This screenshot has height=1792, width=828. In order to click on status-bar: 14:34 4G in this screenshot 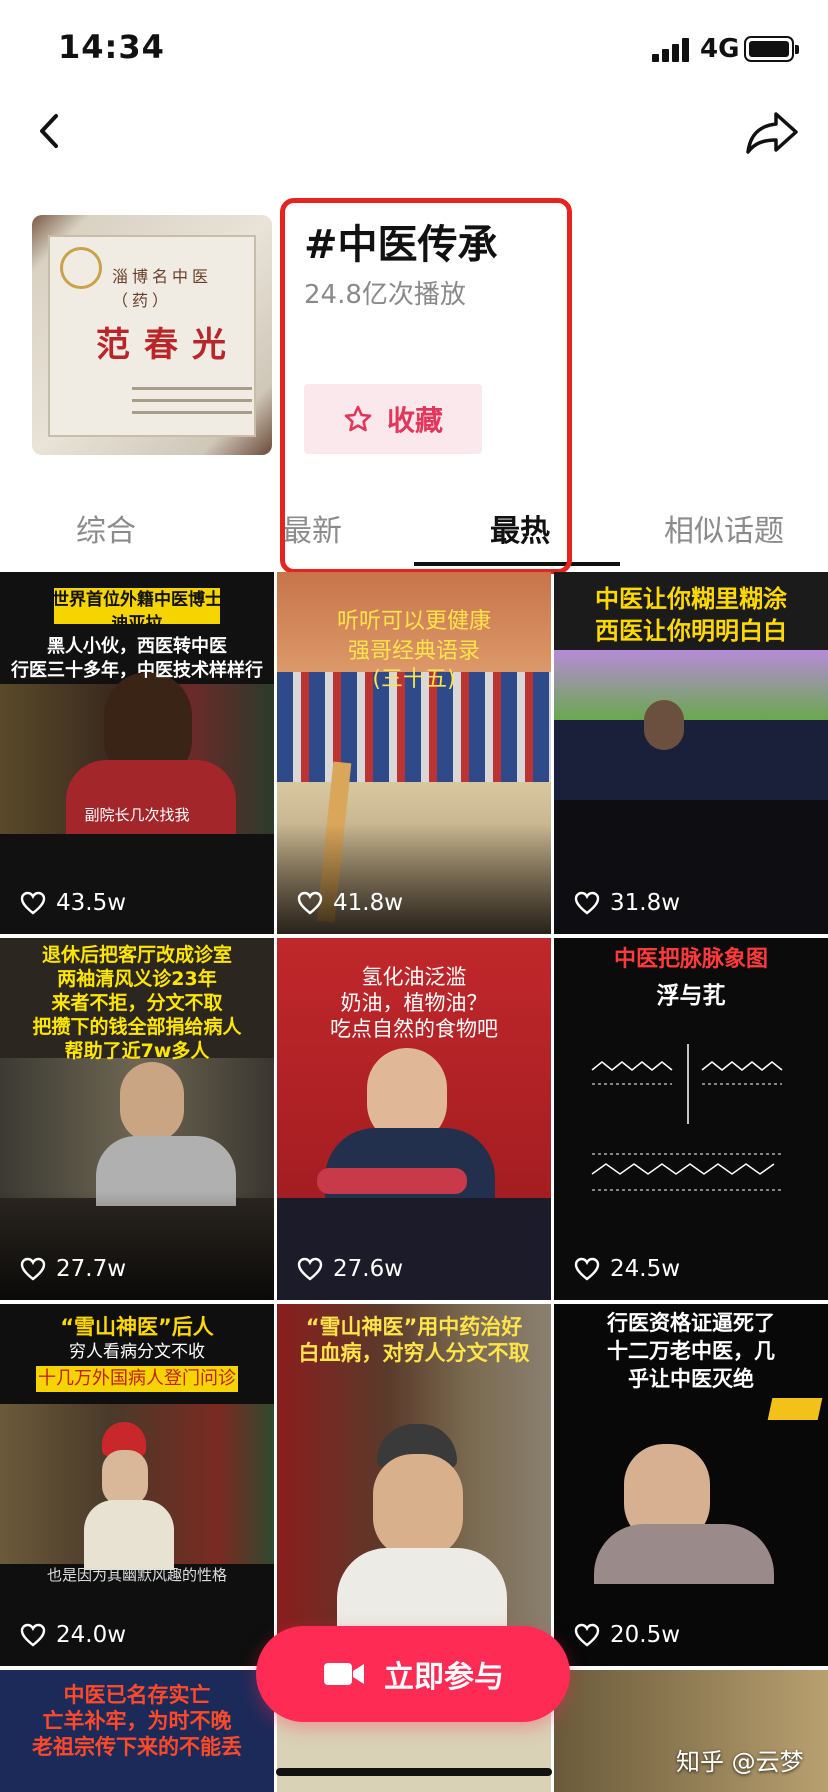, I will do `click(414, 50)`.